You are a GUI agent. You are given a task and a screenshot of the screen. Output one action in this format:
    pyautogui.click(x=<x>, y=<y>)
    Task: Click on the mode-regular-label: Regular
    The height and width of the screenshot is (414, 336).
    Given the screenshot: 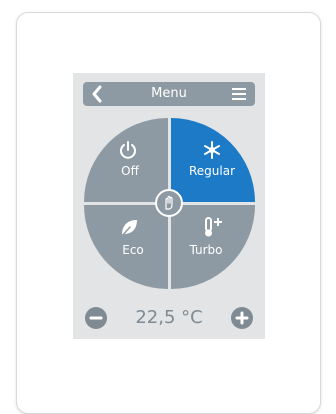 What is the action you would take?
    pyautogui.click(x=212, y=171)
    